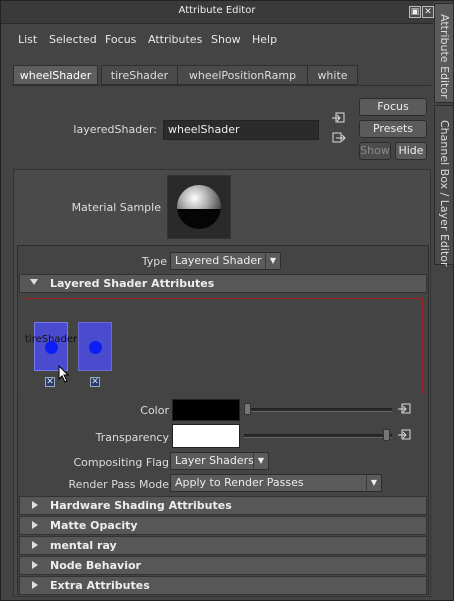 Image resolution: width=454 pixels, height=601 pixels. Describe the element at coordinates (118, 484) in the screenshot. I see `render-pass-mode-label: Render Pass Mode` at that location.